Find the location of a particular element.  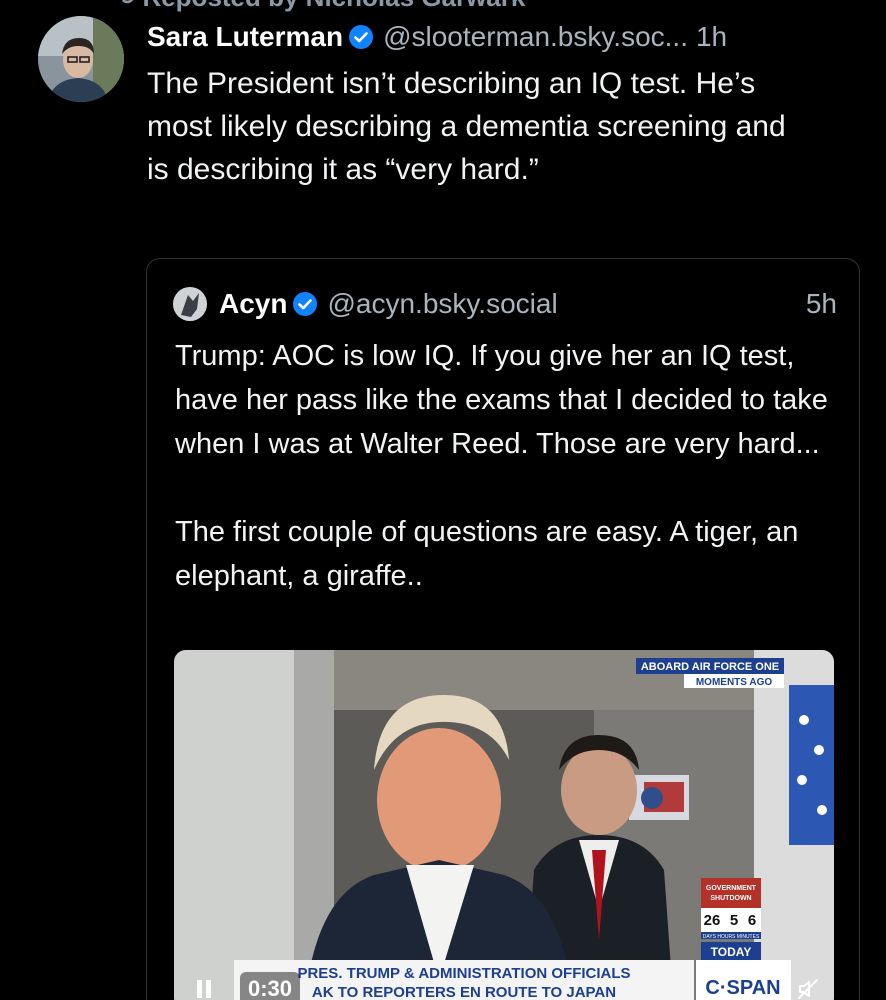

shutdown-hours: 5 is located at coordinates (734, 920).